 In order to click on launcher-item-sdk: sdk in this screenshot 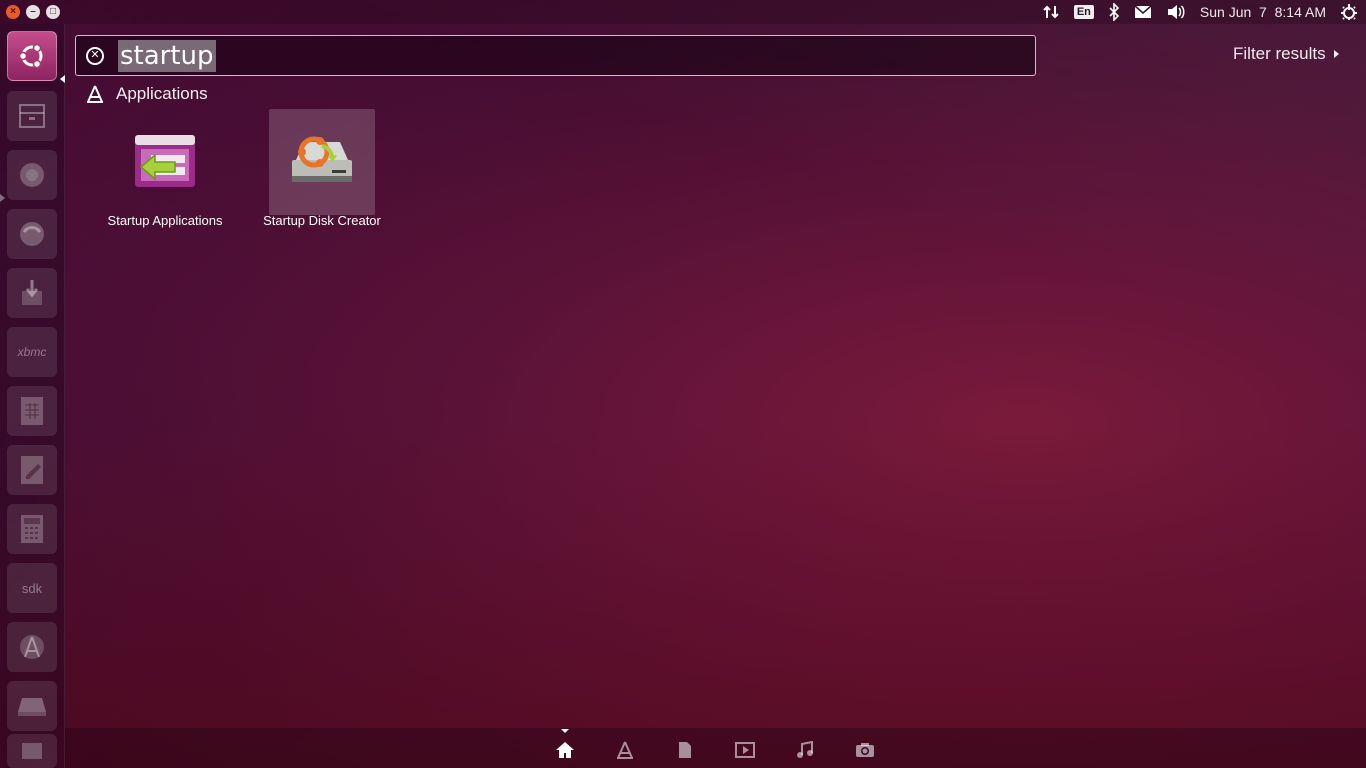, I will do `click(32, 588)`.